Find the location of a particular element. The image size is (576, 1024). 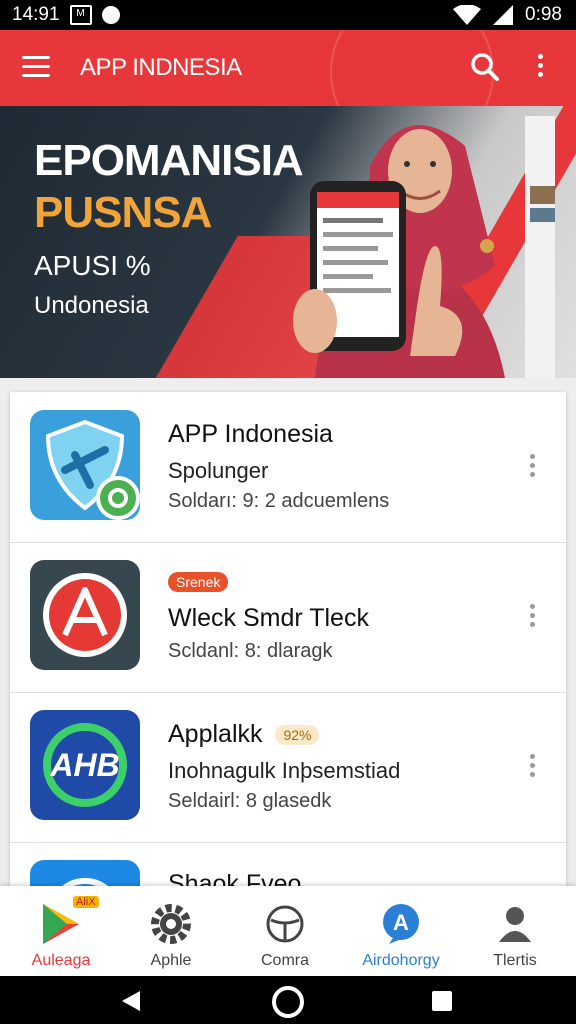

nav-item-aphle: Aphle is located at coordinates (171, 934).